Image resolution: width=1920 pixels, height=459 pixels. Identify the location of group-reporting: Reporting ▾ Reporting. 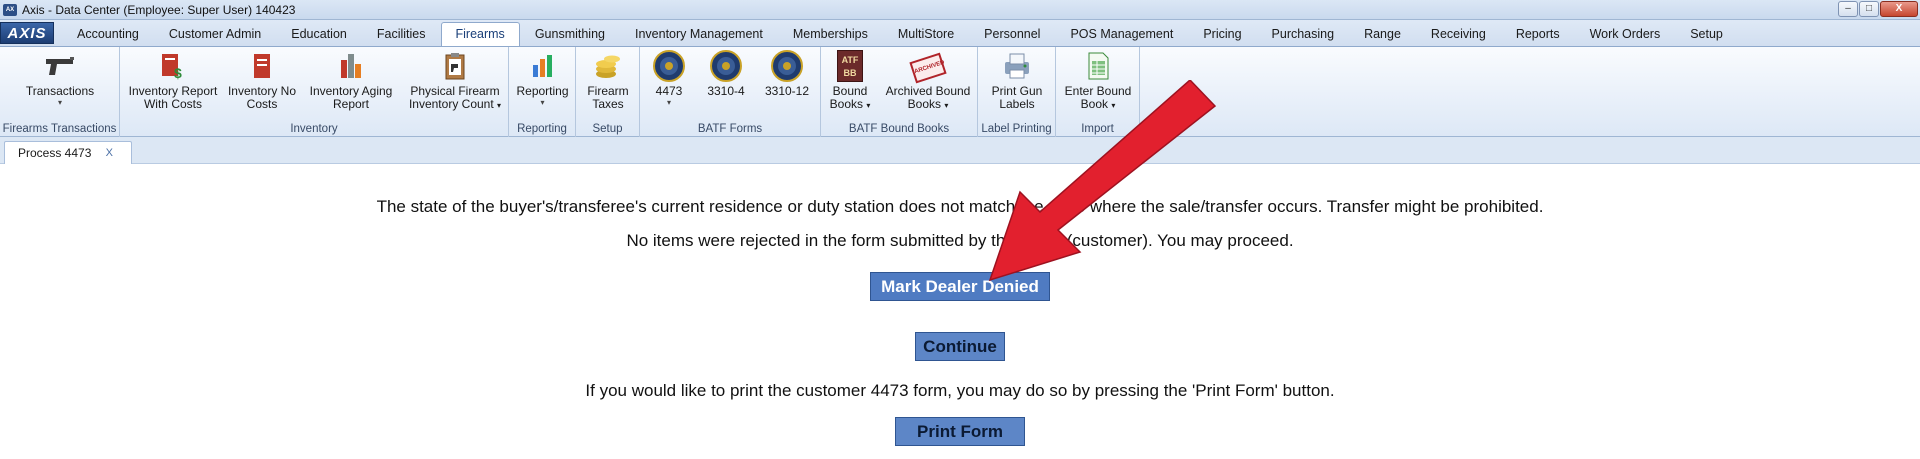
(542, 92).